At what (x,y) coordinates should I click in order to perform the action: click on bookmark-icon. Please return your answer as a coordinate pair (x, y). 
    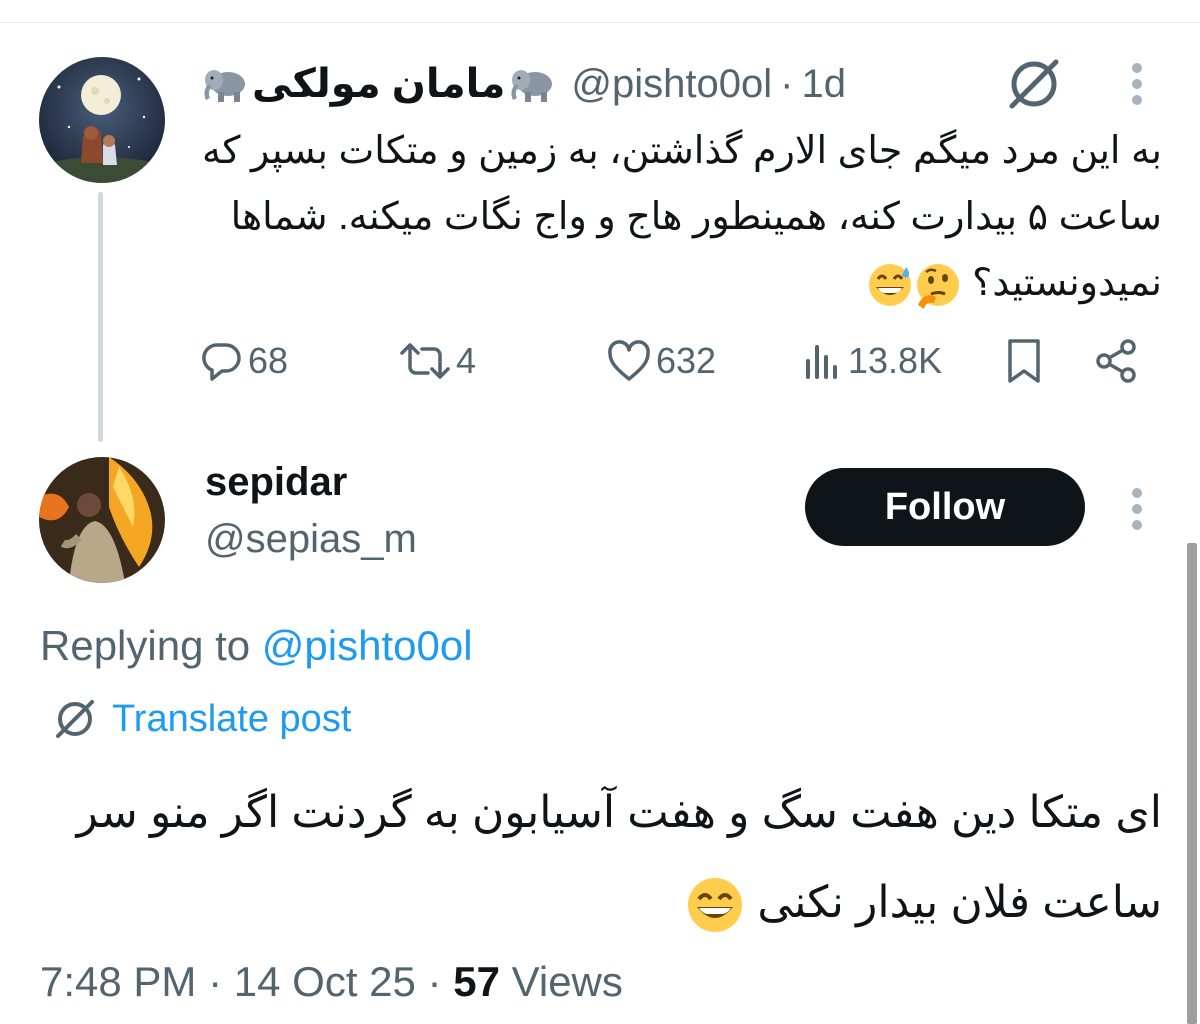
    Looking at the image, I should click on (1024, 361).